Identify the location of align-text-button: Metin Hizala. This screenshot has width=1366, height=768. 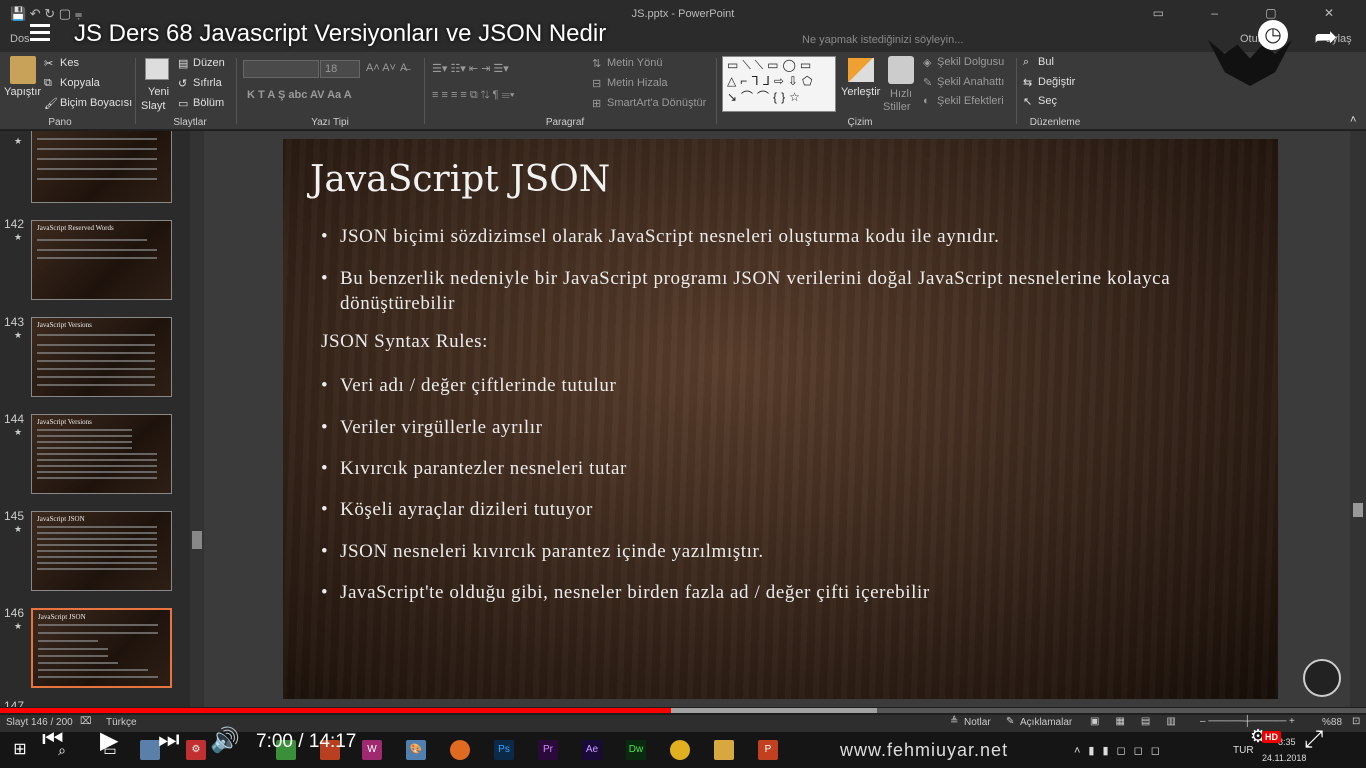
(637, 83).